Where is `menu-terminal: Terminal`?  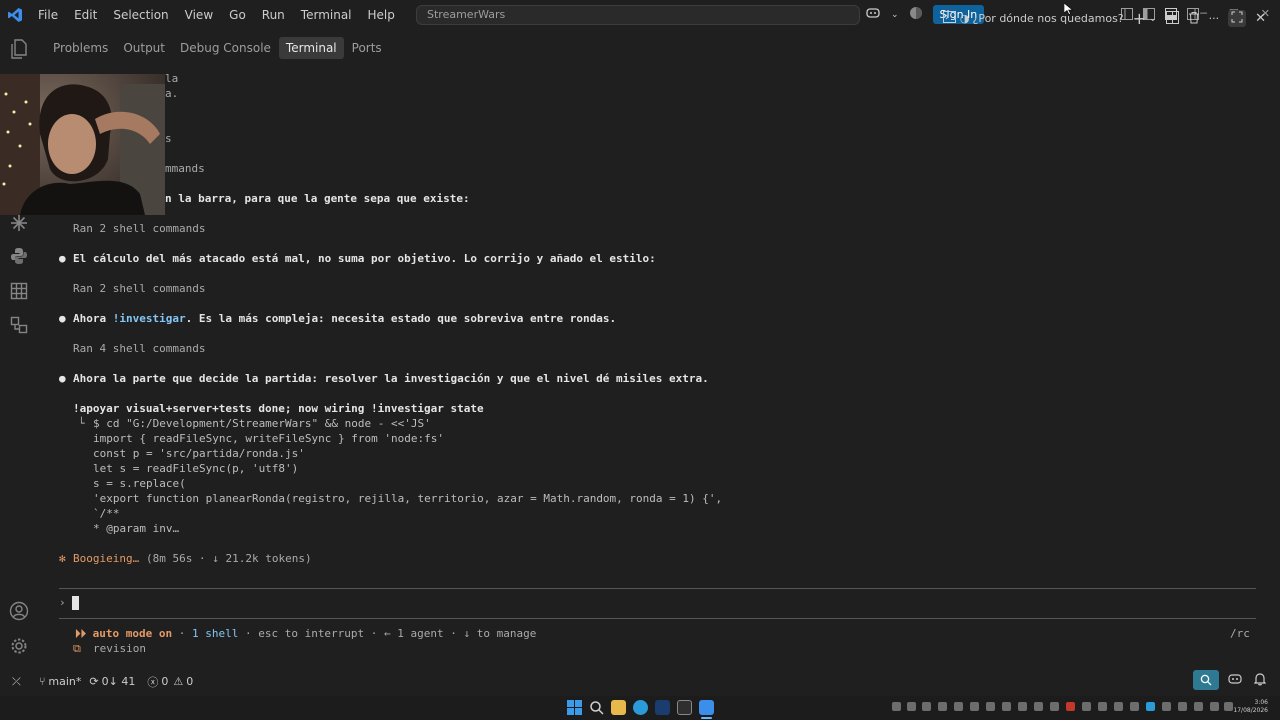 menu-terminal: Terminal is located at coordinates (326, 15).